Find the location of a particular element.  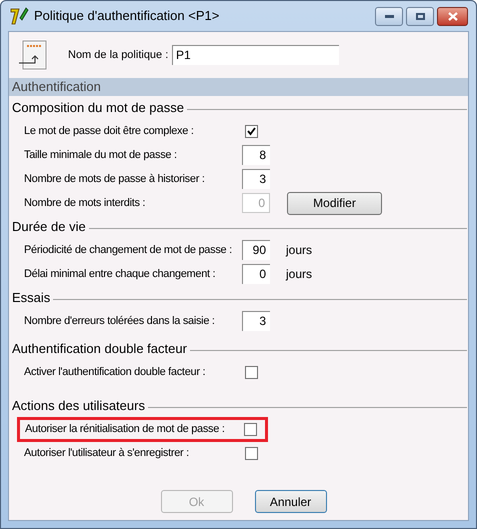

field-label: Le mot de passe doit être complexe : is located at coordinates (109, 131).